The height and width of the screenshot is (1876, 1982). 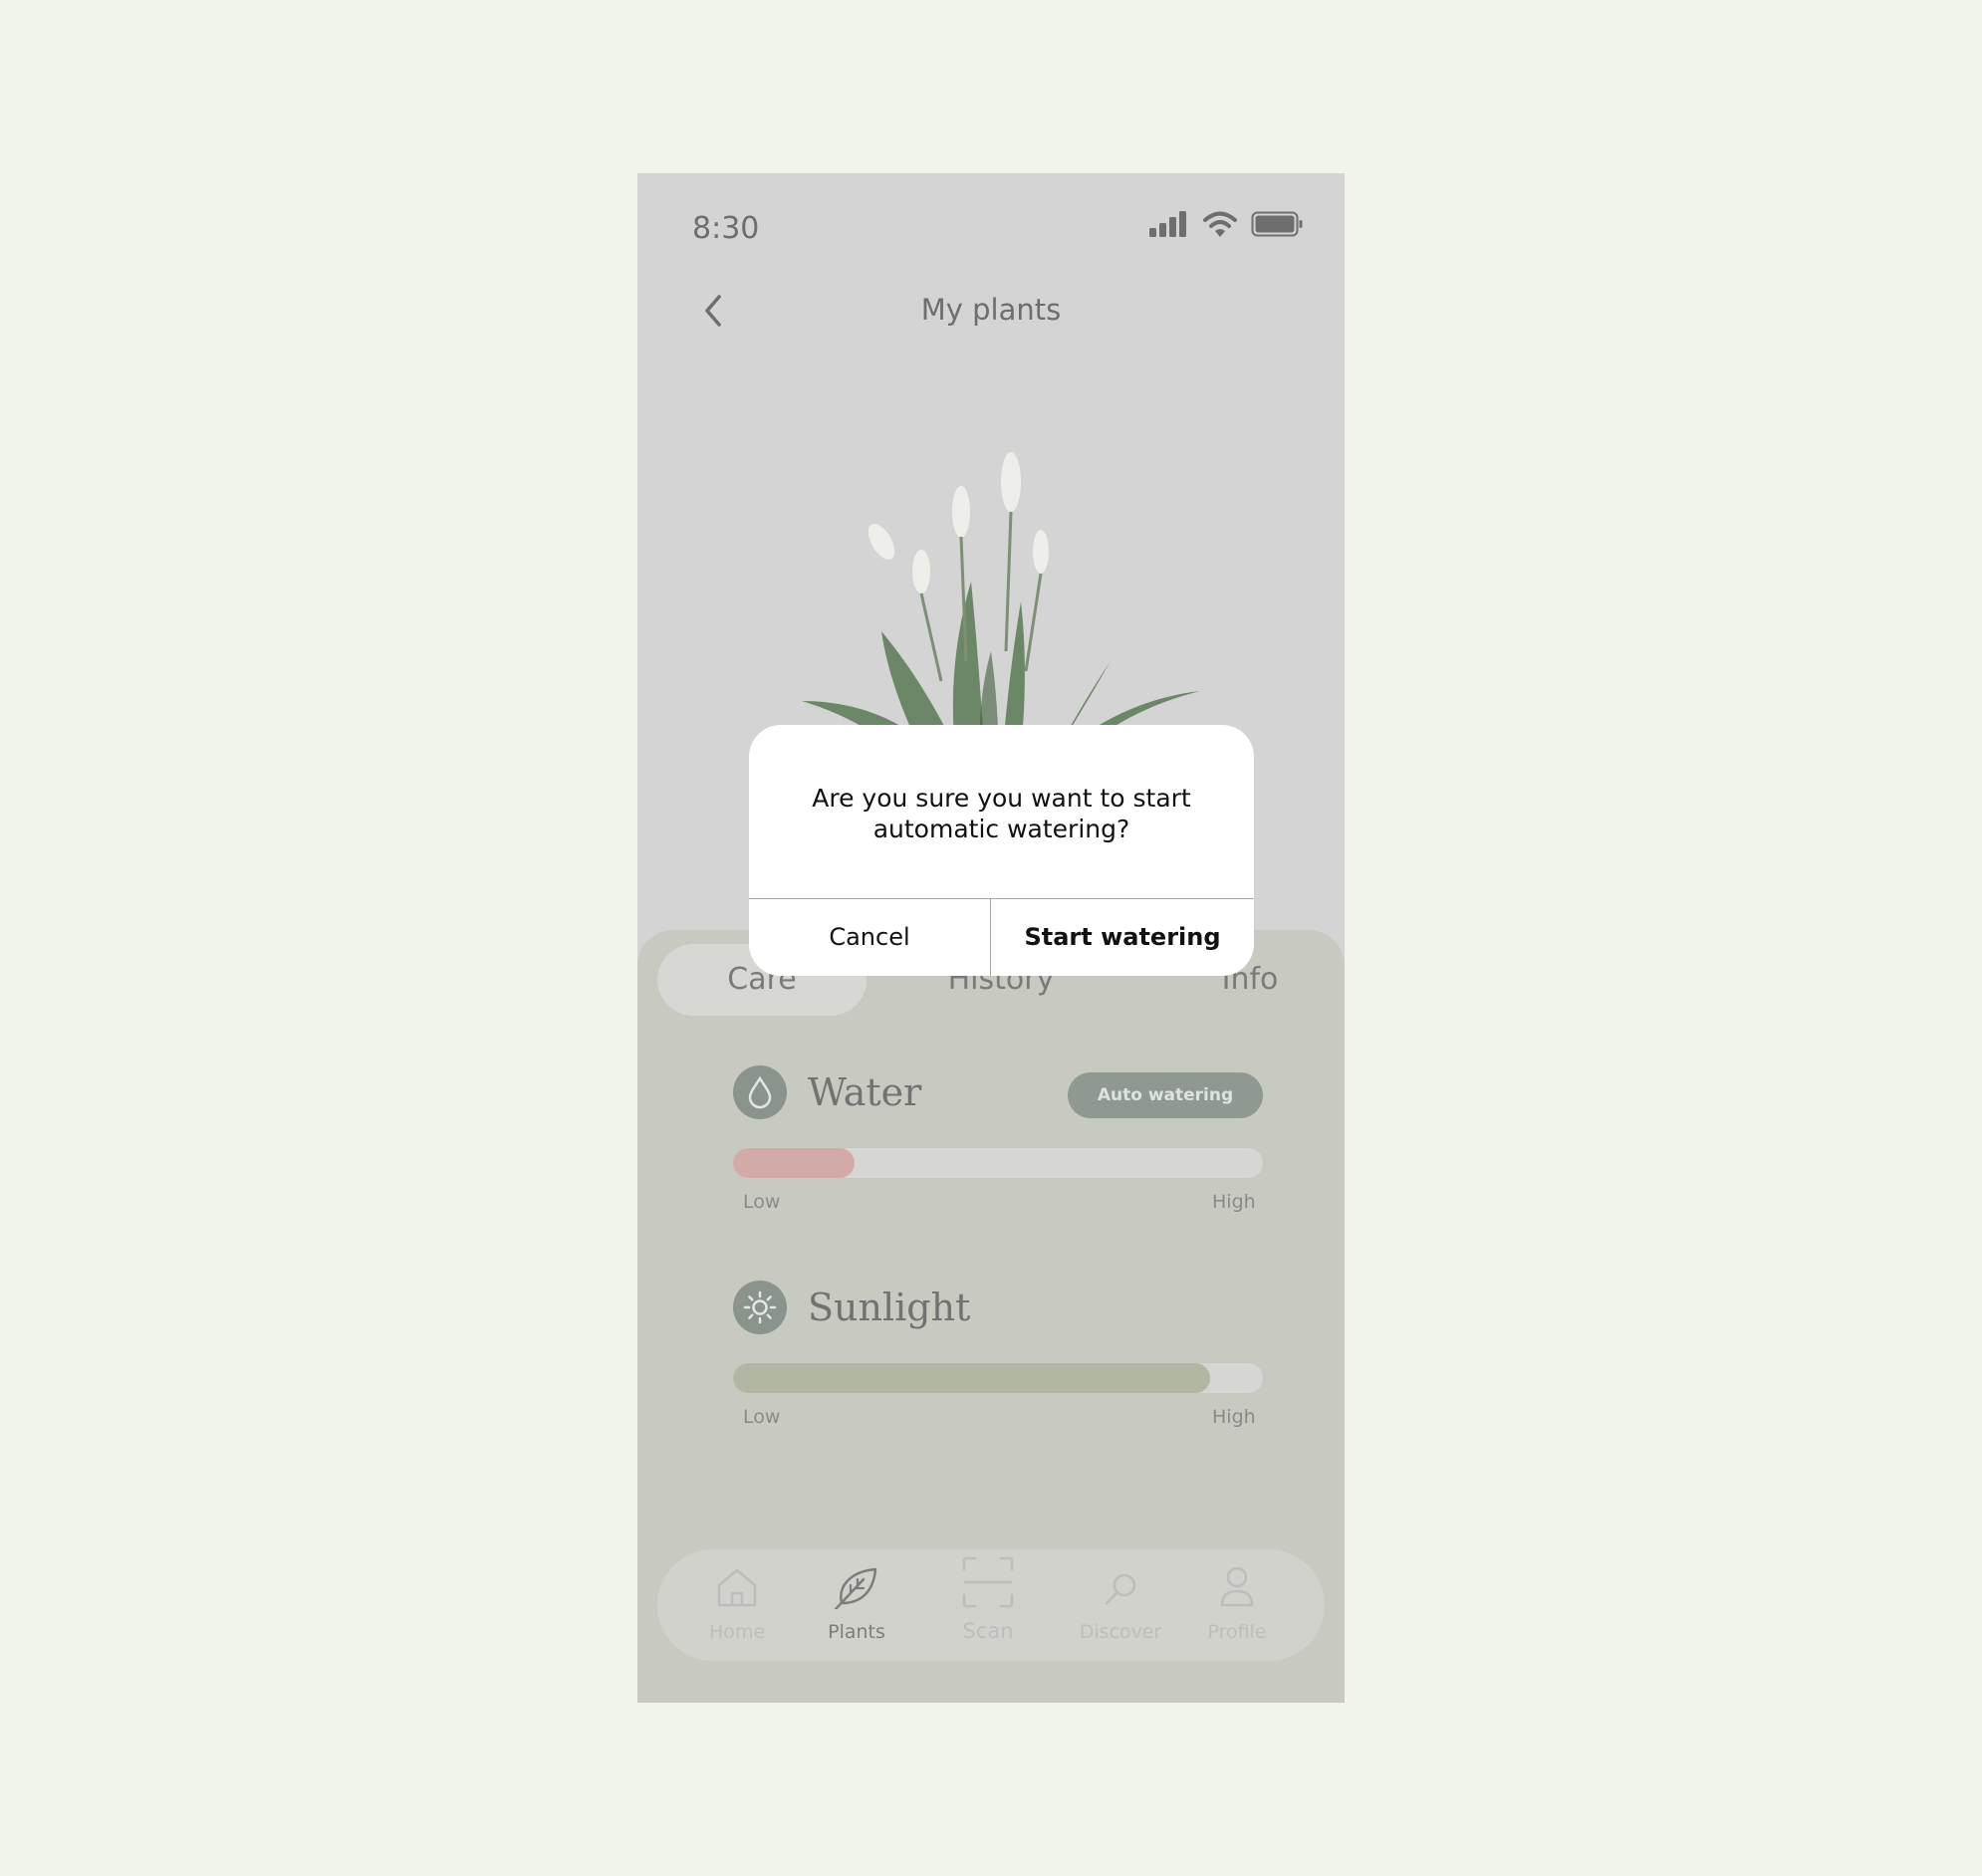 What do you see at coordinates (865, 1092) in the screenshot?
I see `water-title: Water` at bounding box center [865, 1092].